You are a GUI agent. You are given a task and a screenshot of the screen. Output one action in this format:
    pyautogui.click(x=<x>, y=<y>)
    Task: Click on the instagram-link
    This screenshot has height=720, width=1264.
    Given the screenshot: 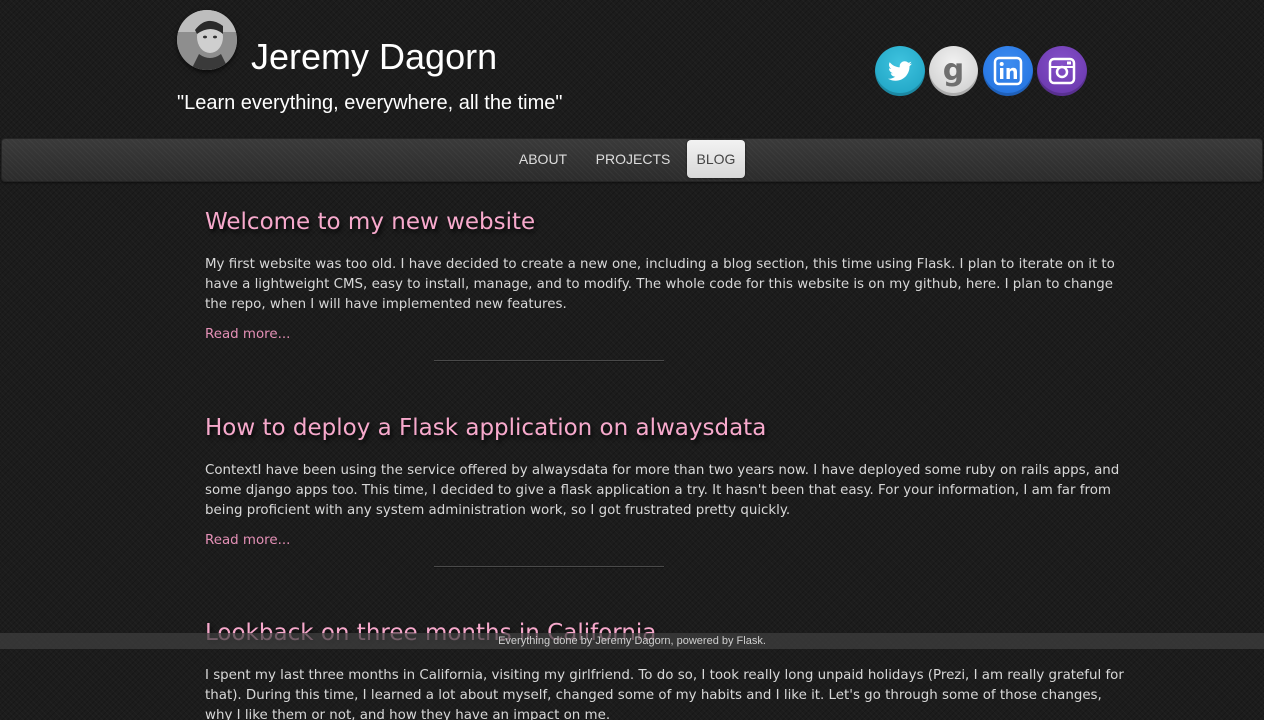 What is the action you would take?
    pyautogui.click(x=1062, y=71)
    